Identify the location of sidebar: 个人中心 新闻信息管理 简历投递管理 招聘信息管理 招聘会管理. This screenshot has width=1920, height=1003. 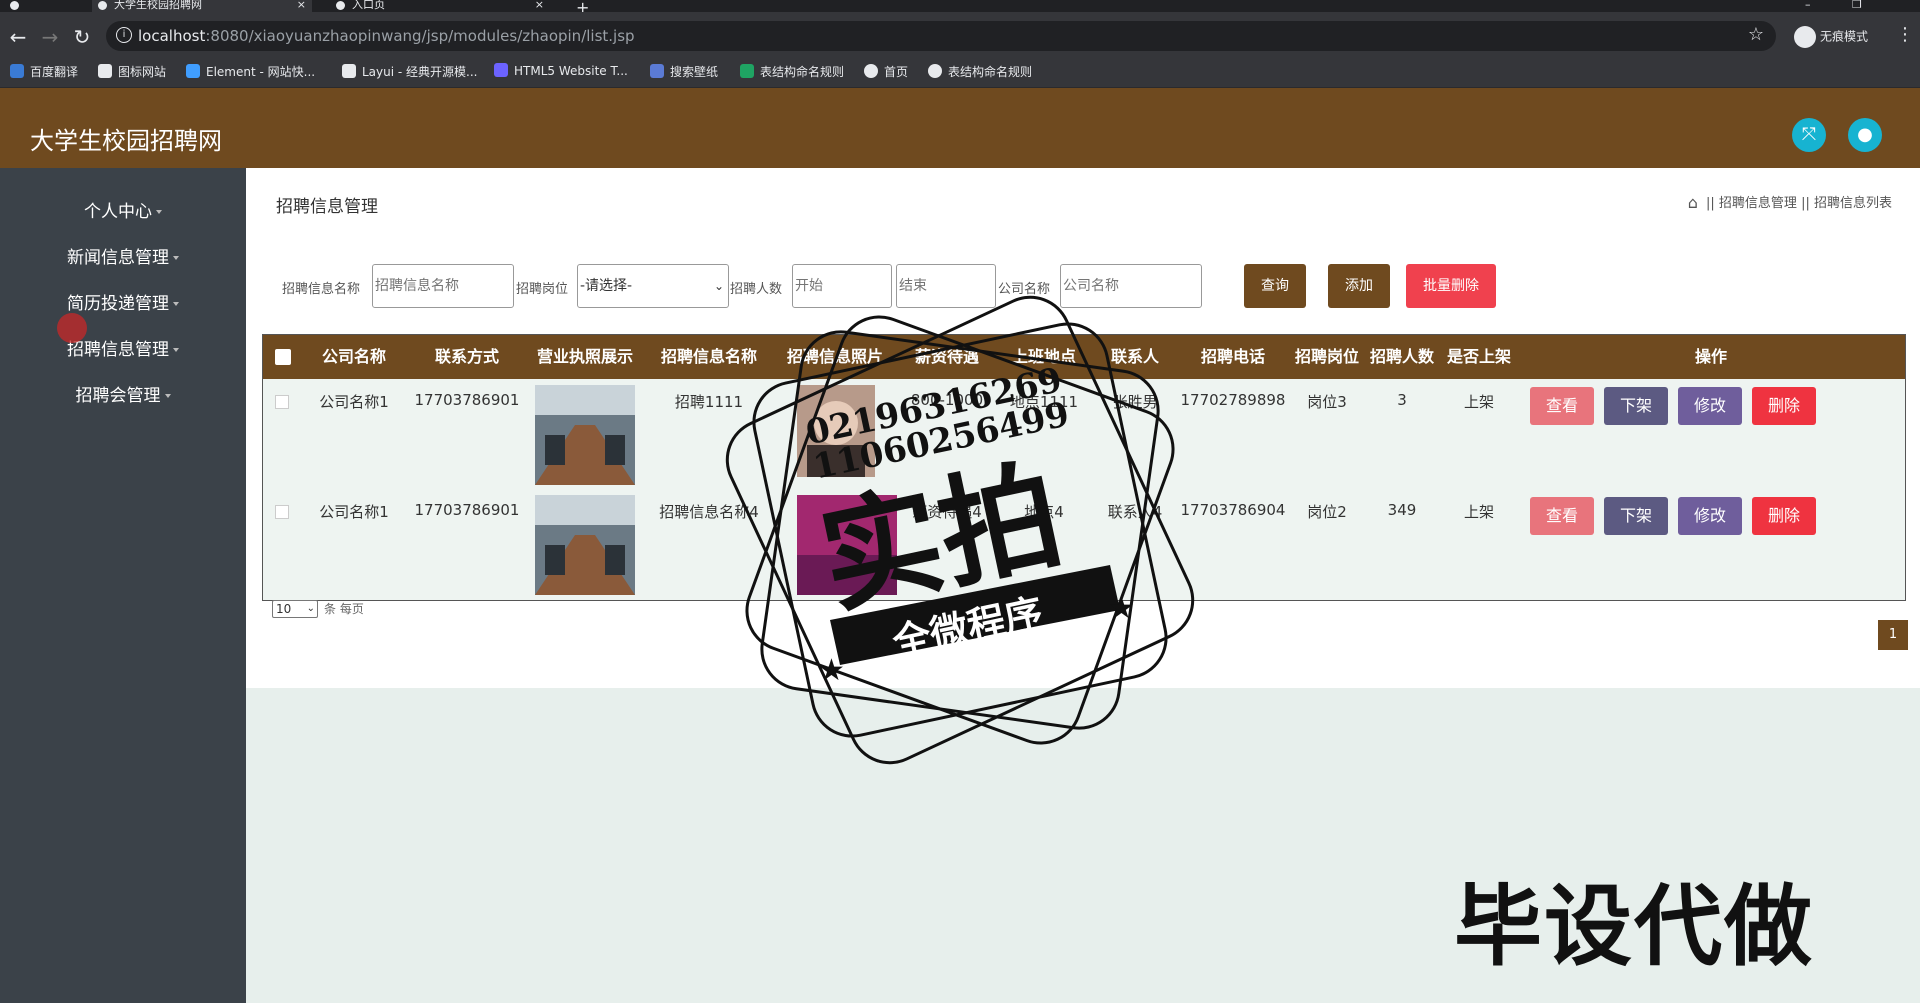
(123, 585).